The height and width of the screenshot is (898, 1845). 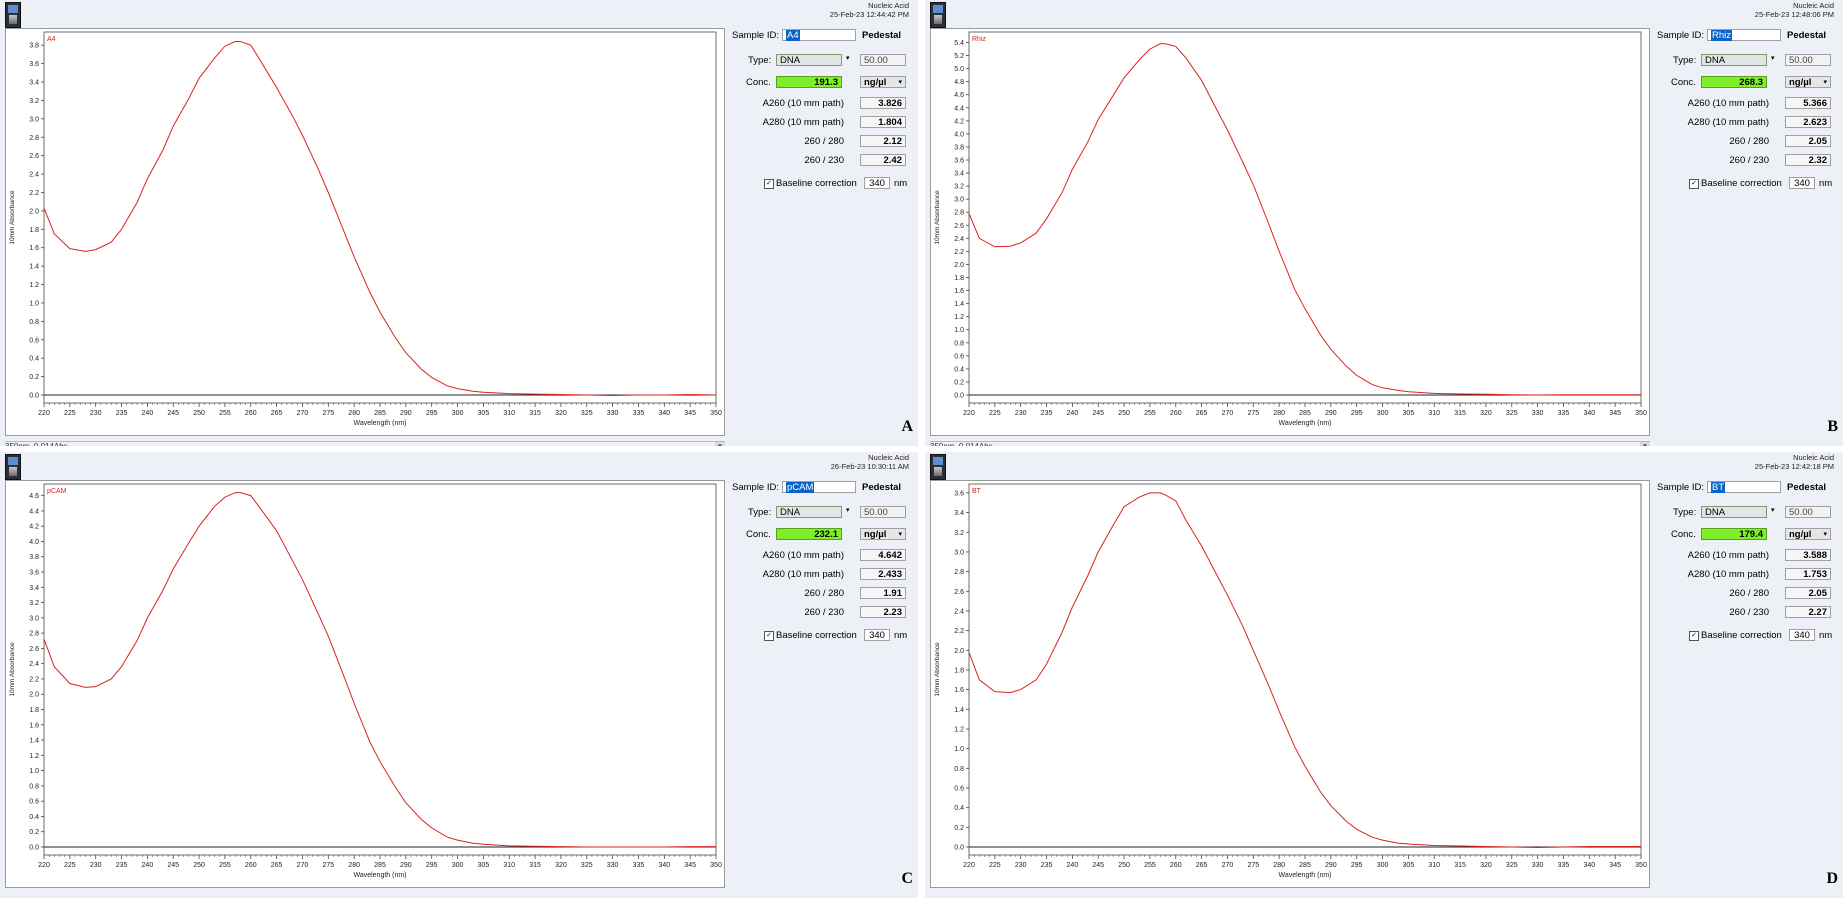 What do you see at coordinates (809, 534) in the screenshot?
I see `concentration-value: 232.1` at bounding box center [809, 534].